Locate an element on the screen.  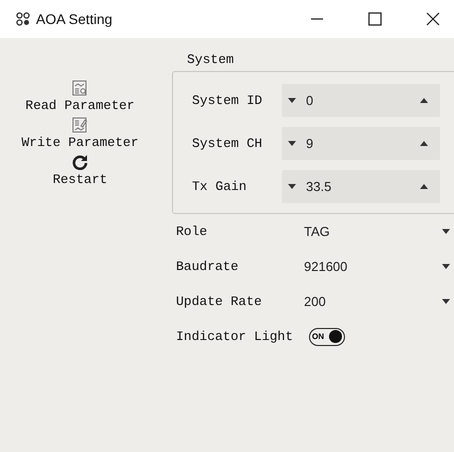
setting-label: Baudrate is located at coordinates (208, 266).